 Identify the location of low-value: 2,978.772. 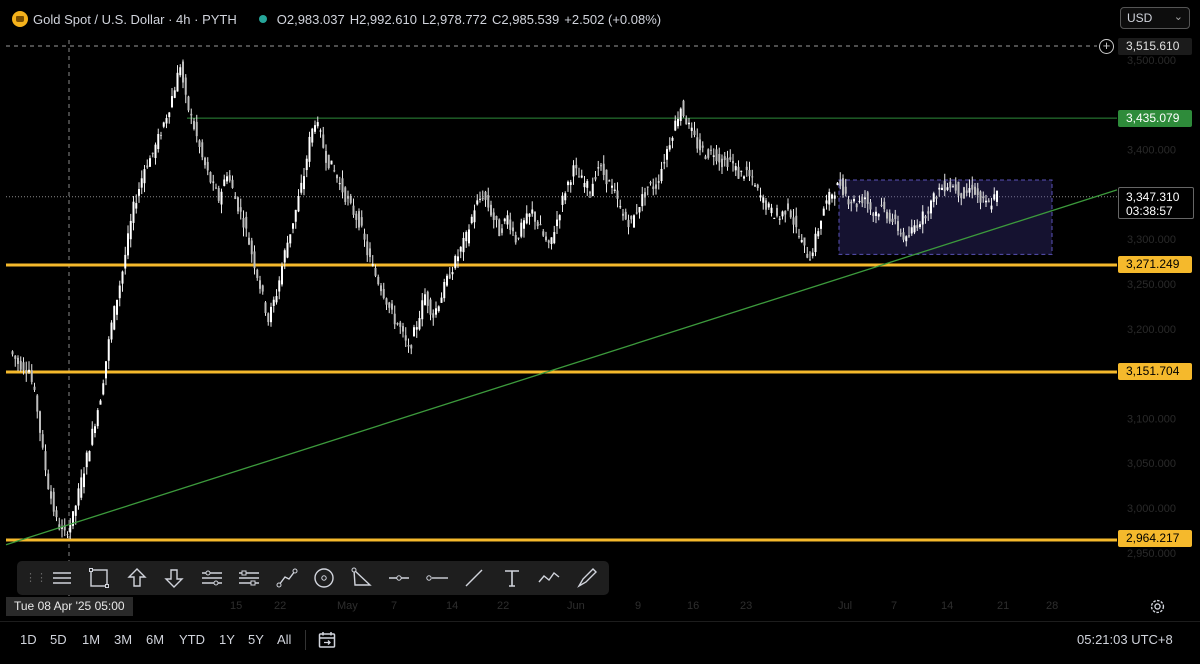
(458, 19).